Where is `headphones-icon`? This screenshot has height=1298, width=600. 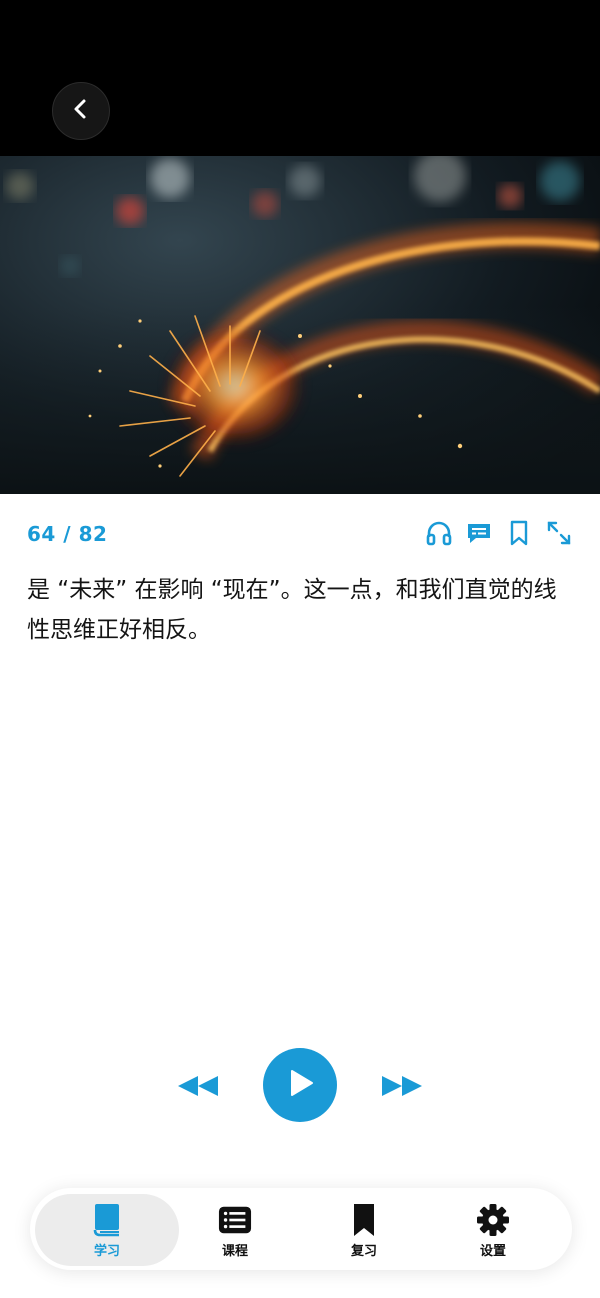 headphones-icon is located at coordinates (439, 535).